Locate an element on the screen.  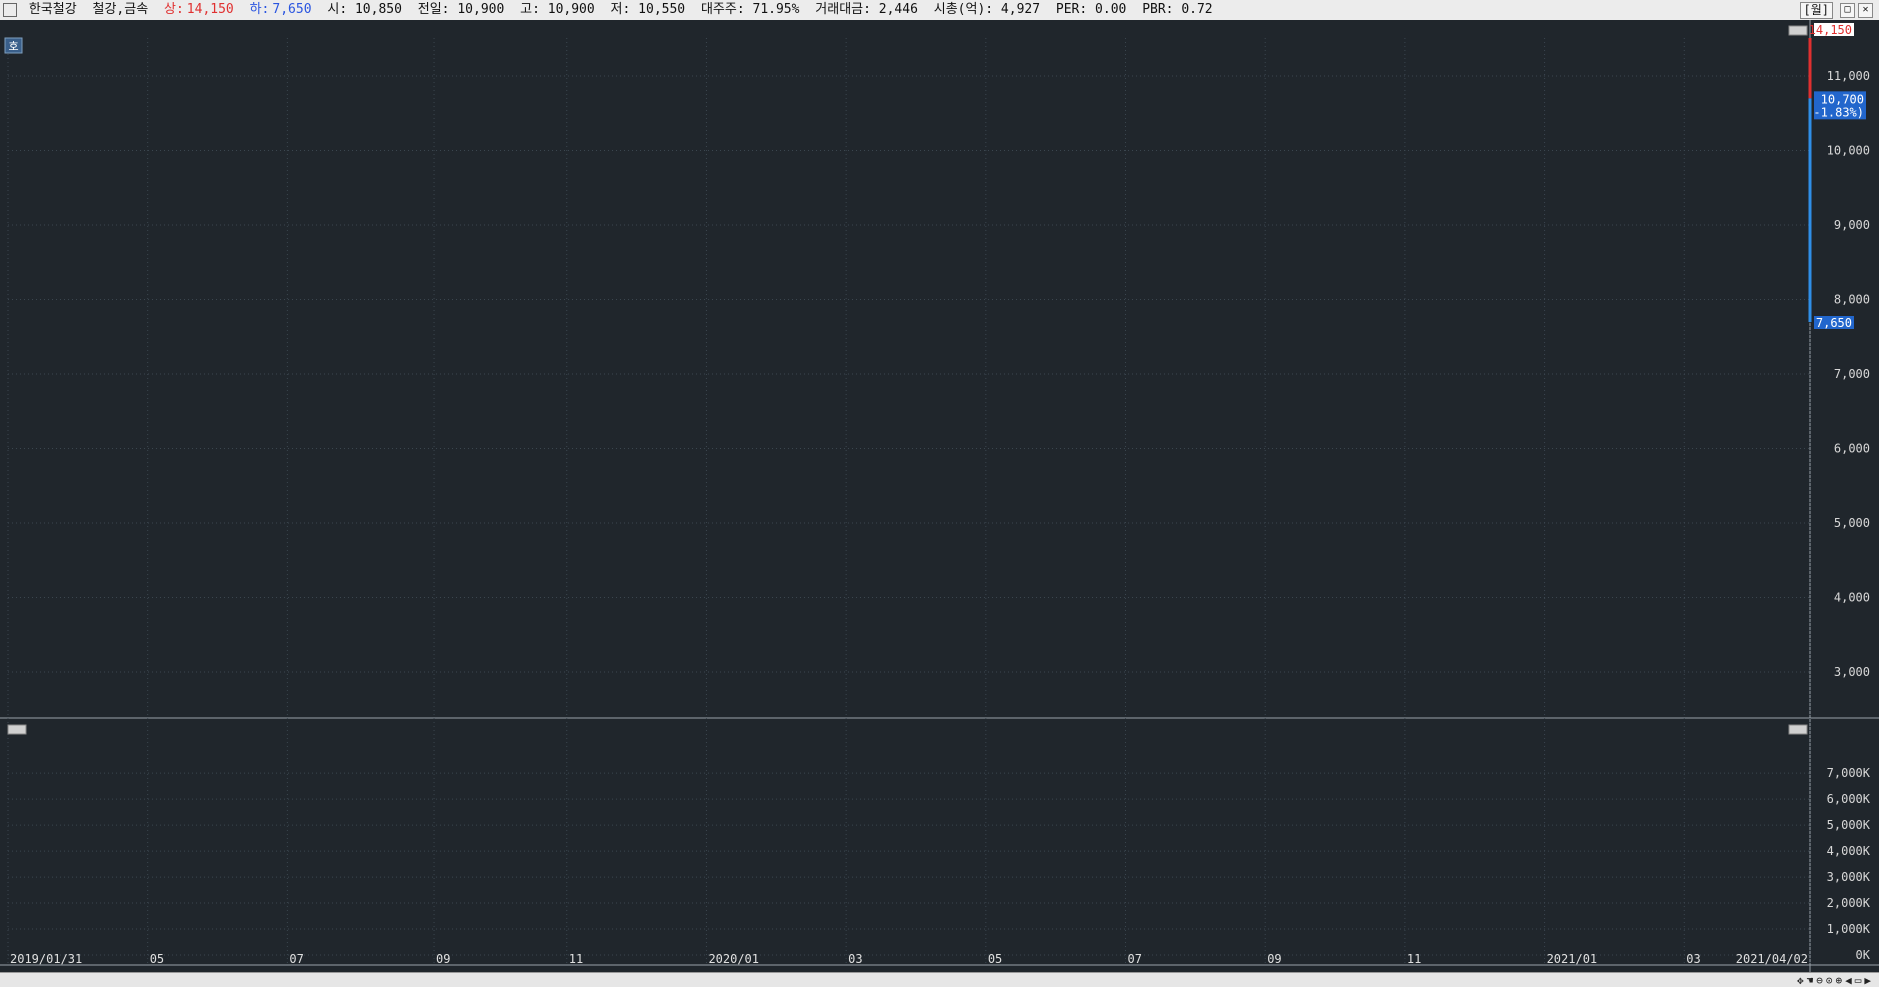
volume-tick-label: 5,000K is located at coordinates (1849, 825).